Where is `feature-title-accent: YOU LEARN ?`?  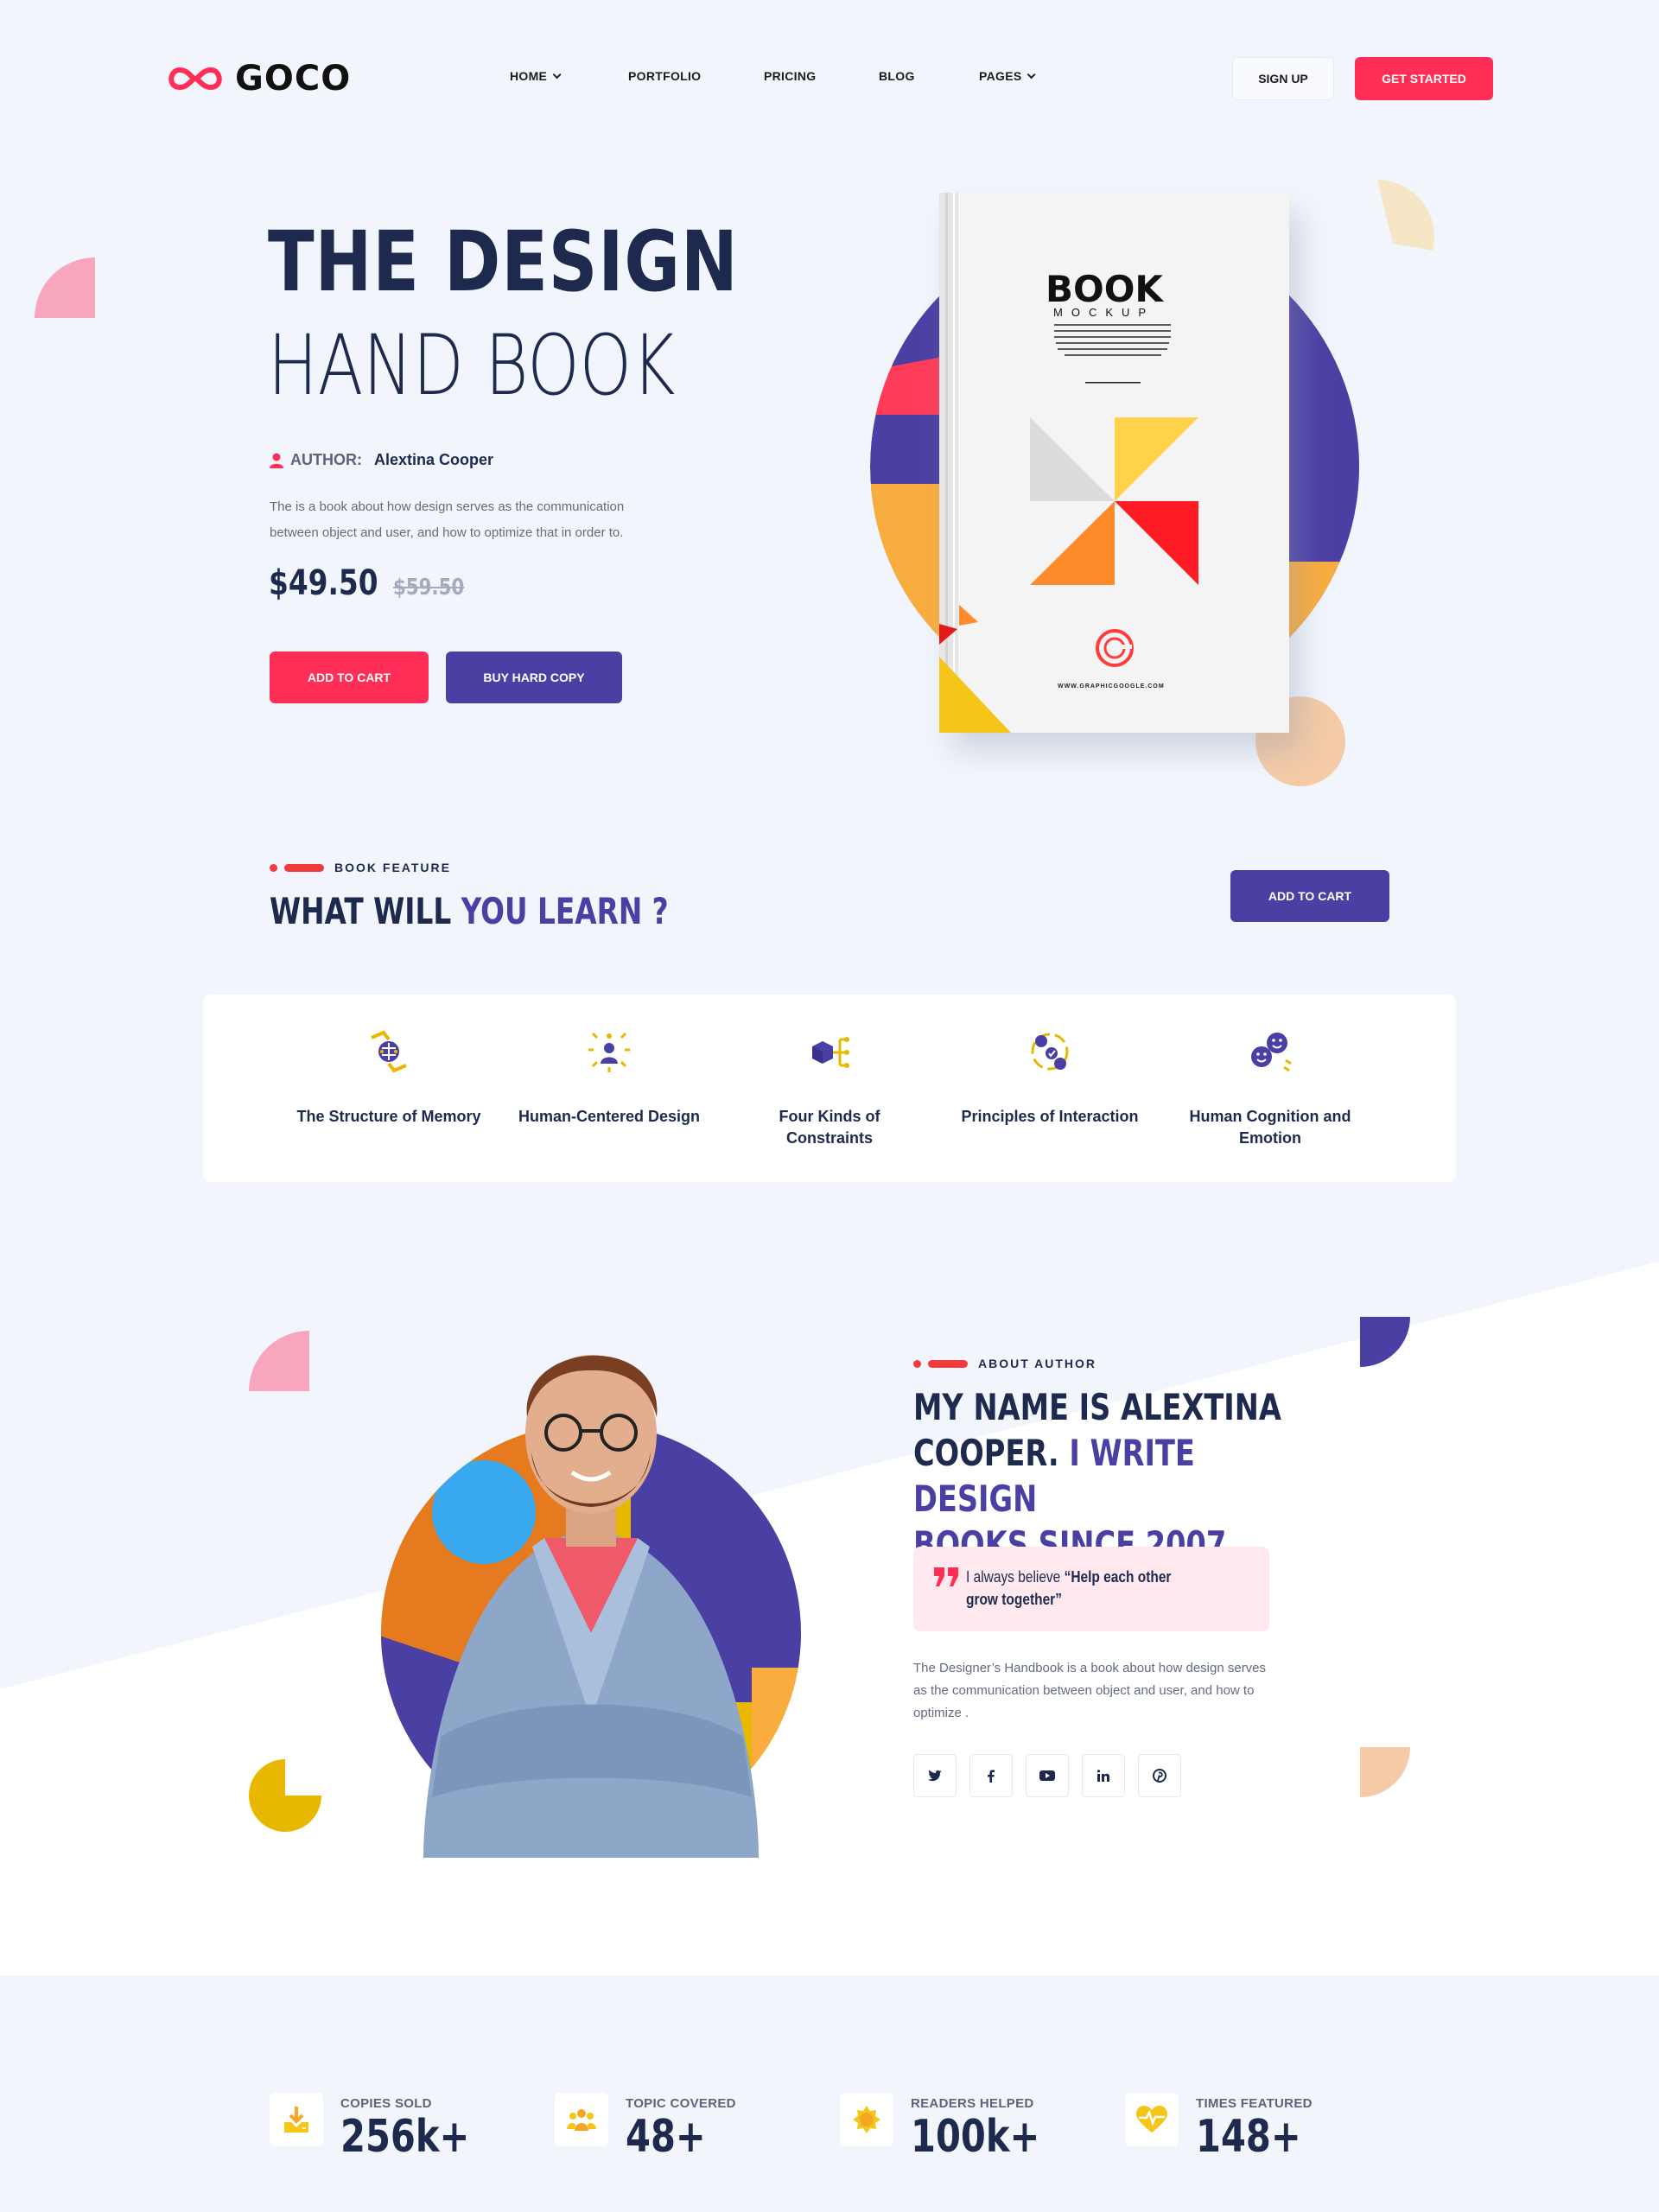 feature-title-accent: YOU LEARN ? is located at coordinates (565, 911).